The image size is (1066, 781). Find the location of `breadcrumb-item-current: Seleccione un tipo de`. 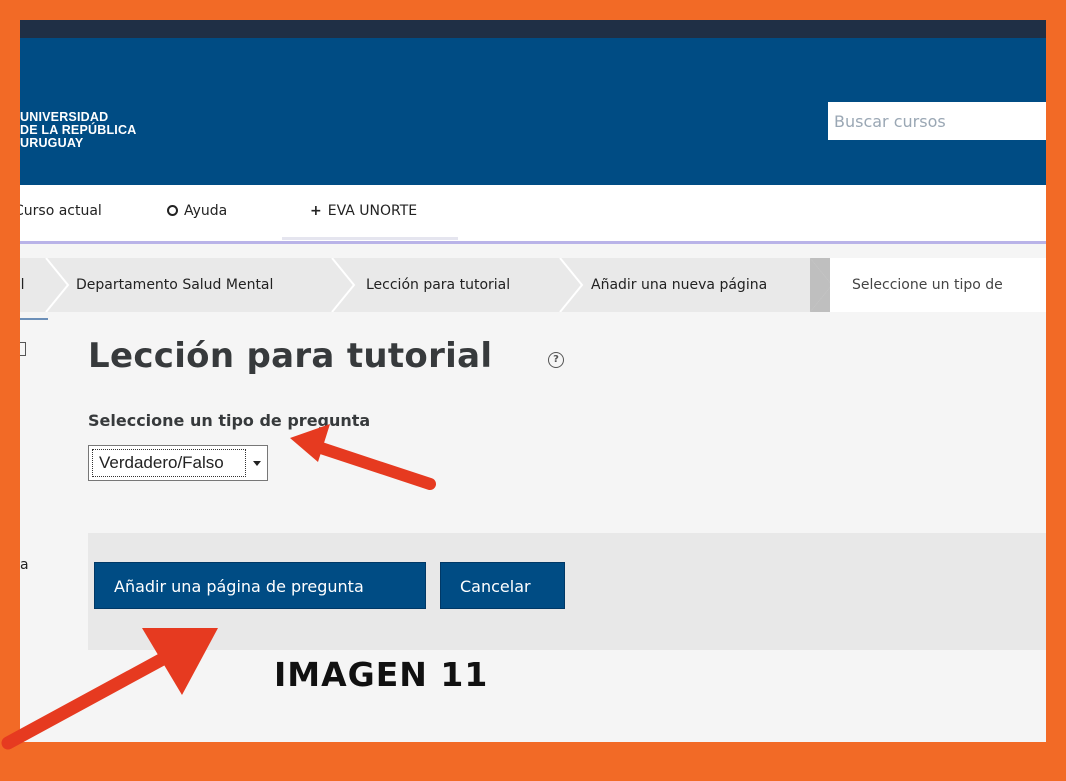

breadcrumb-item-current: Seleccione un tipo de is located at coordinates (938, 285).